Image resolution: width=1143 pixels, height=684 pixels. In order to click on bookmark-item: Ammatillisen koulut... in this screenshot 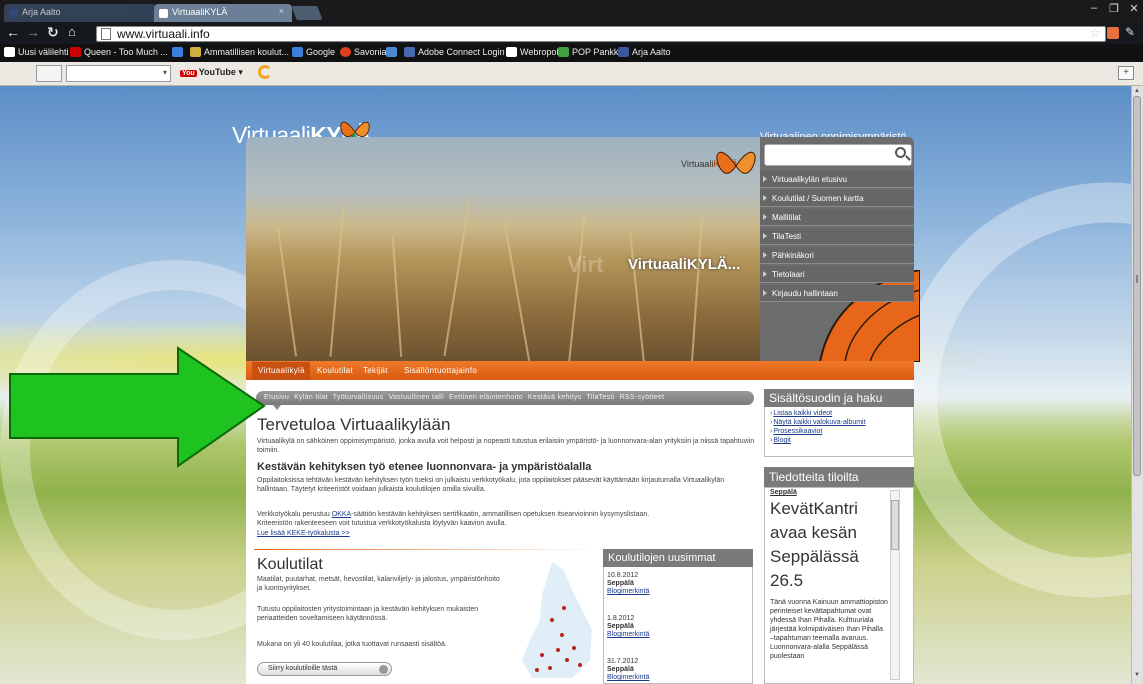, I will do `click(239, 52)`.